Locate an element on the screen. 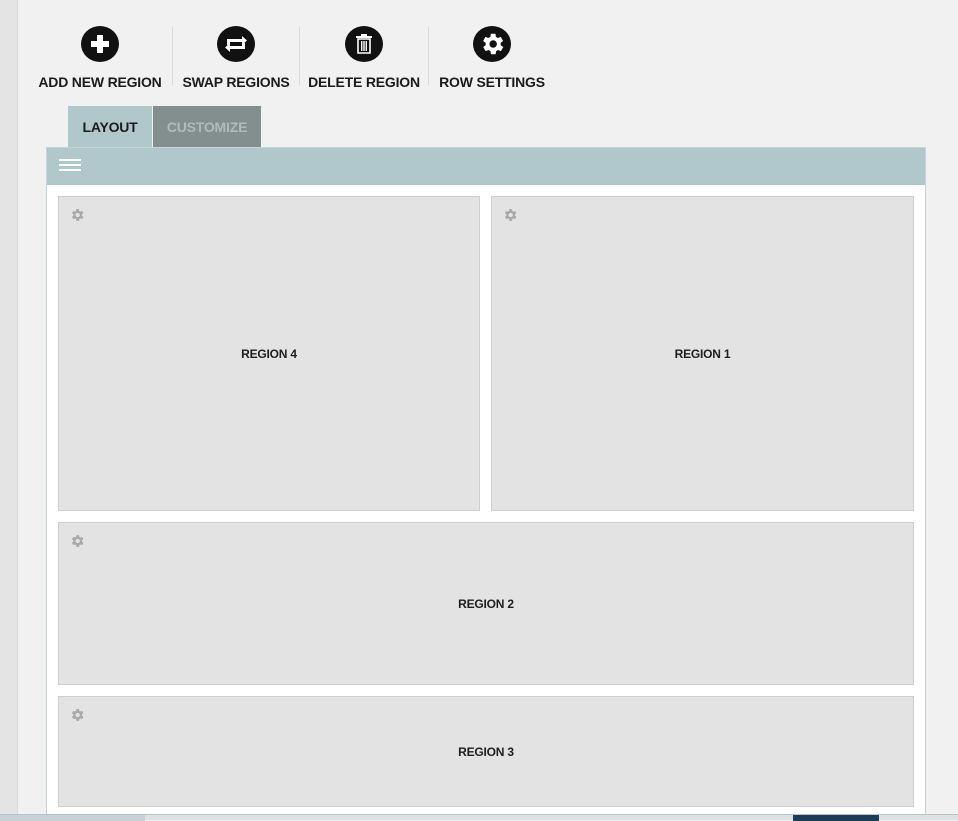 The width and height of the screenshot is (958, 821). left-gutter is located at coordinates (9, 410).